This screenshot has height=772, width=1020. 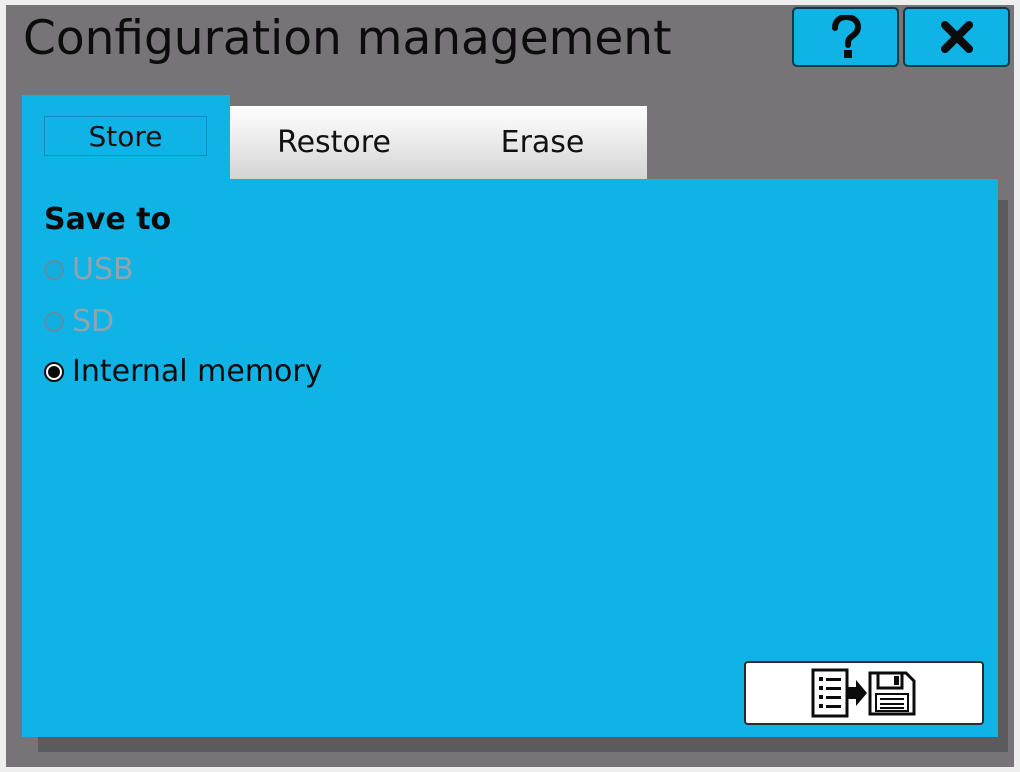 What do you see at coordinates (103, 269) in the screenshot?
I see `radio-usb-label: USB` at bounding box center [103, 269].